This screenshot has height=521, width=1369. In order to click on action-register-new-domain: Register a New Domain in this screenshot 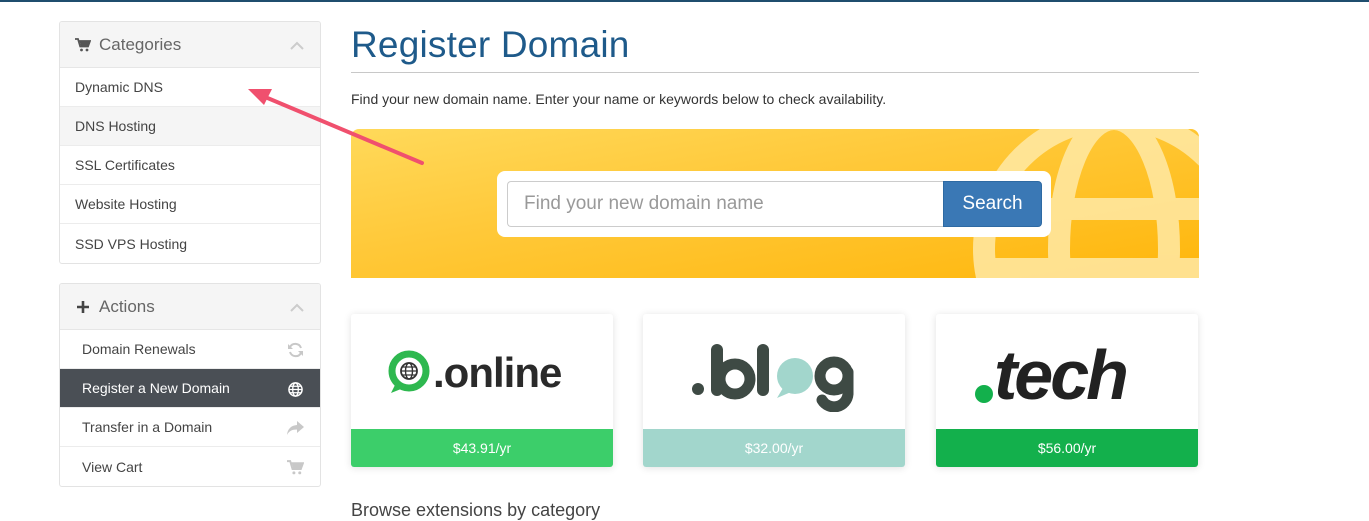, I will do `click(190, 388)`.